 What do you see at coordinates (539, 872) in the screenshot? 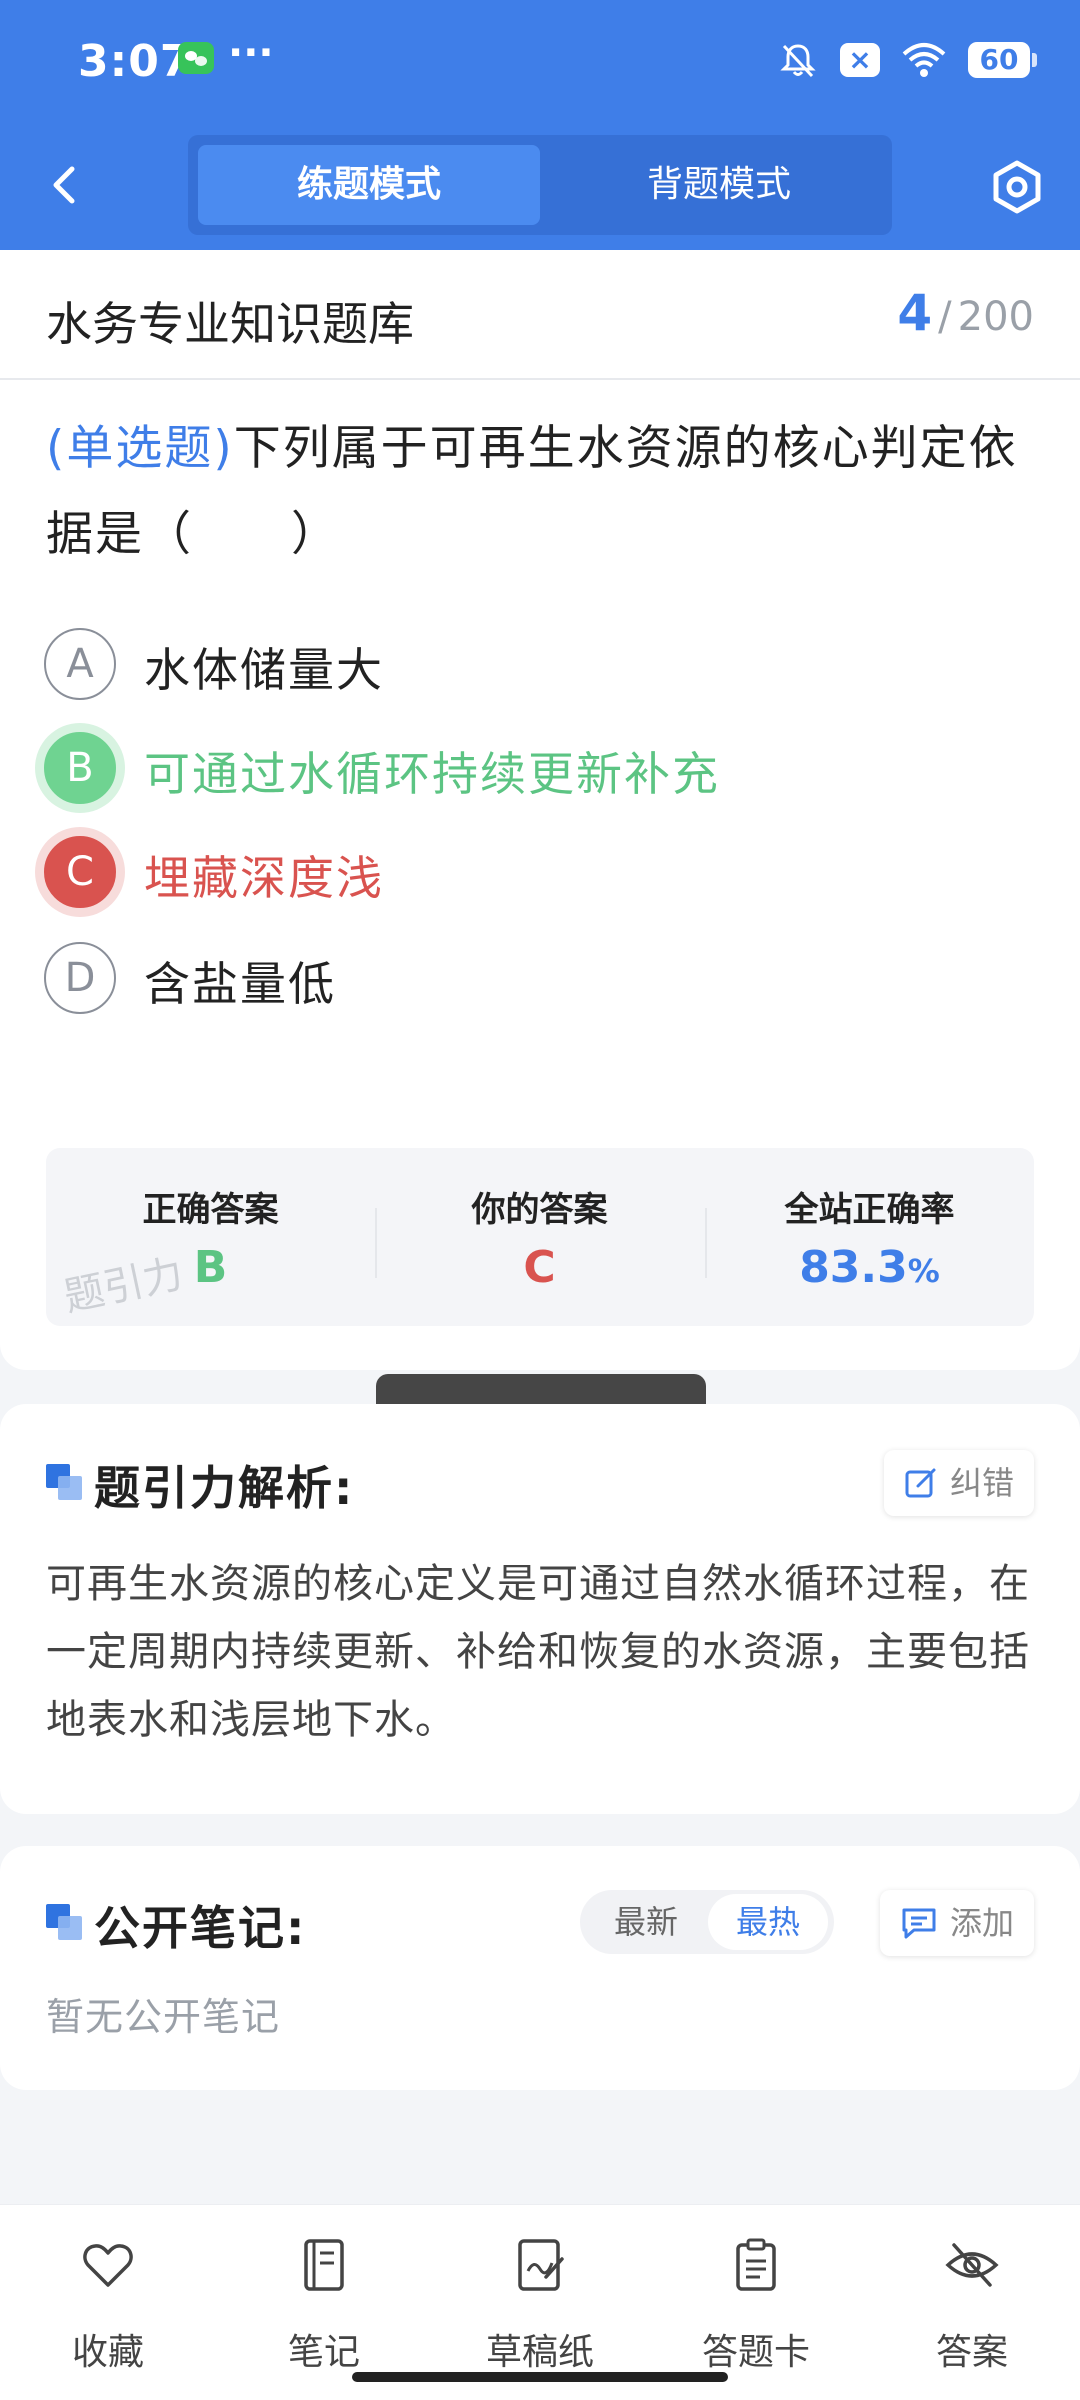
I see `option-c: C 埋藏深度浅` at bounding box center [539, 872].